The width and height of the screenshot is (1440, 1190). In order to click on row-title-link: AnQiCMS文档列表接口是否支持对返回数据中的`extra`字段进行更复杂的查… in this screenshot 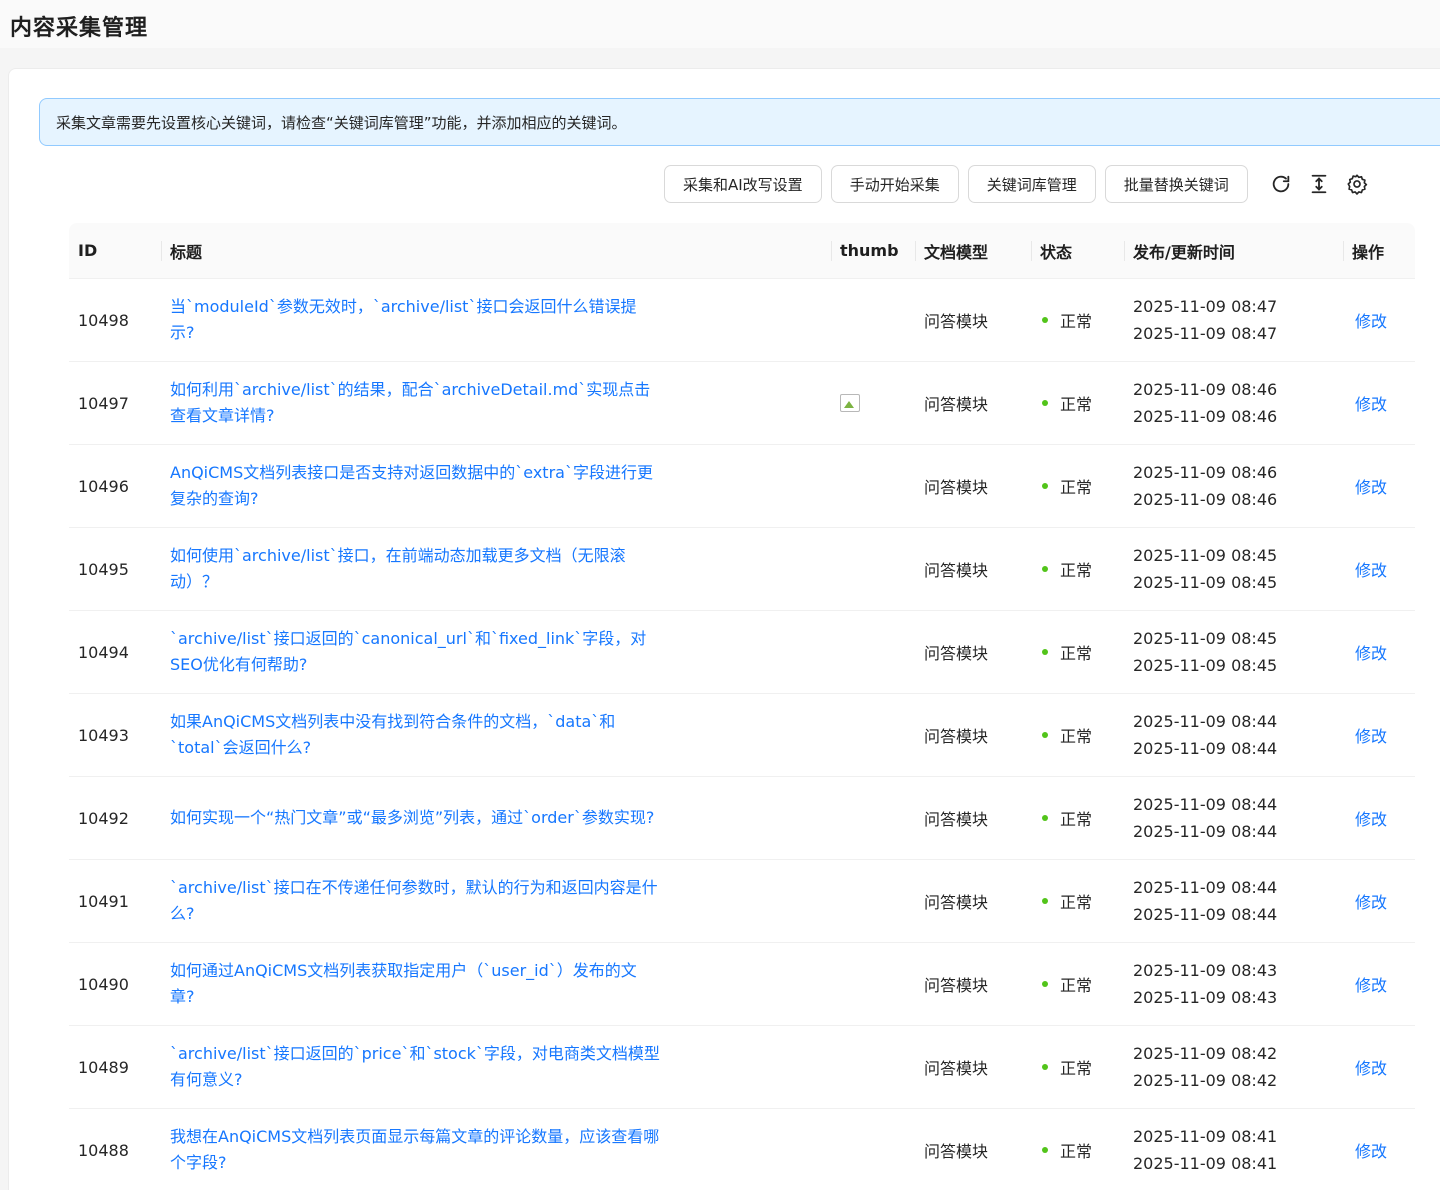, I will do `click(415, 486)`.